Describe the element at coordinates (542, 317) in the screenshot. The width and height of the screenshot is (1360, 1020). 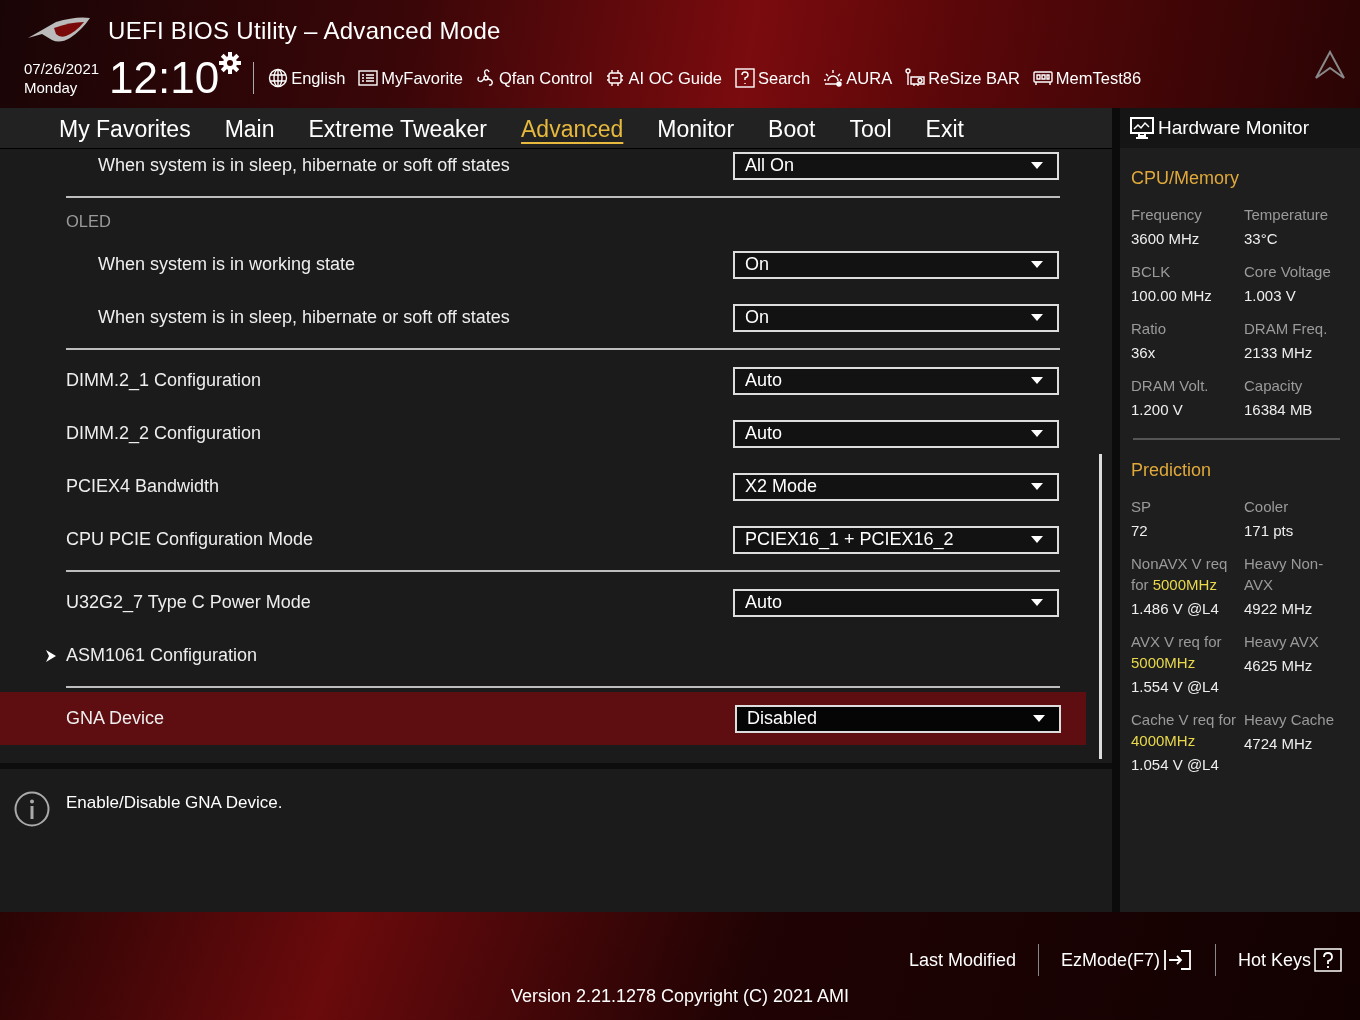
I see `setting-row: When system is in sleep, hibernate or soft off states On` at that location.